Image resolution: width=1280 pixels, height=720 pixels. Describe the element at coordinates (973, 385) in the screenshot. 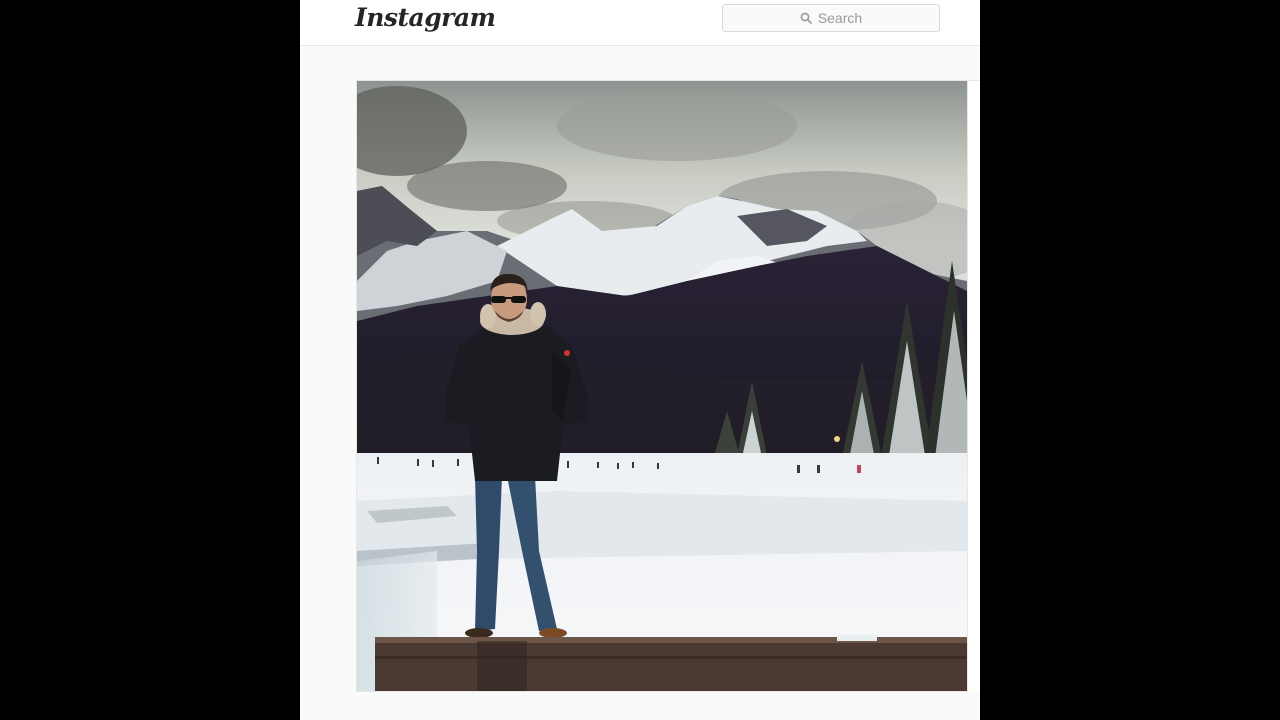

I see `sidebar-edge` at that location.